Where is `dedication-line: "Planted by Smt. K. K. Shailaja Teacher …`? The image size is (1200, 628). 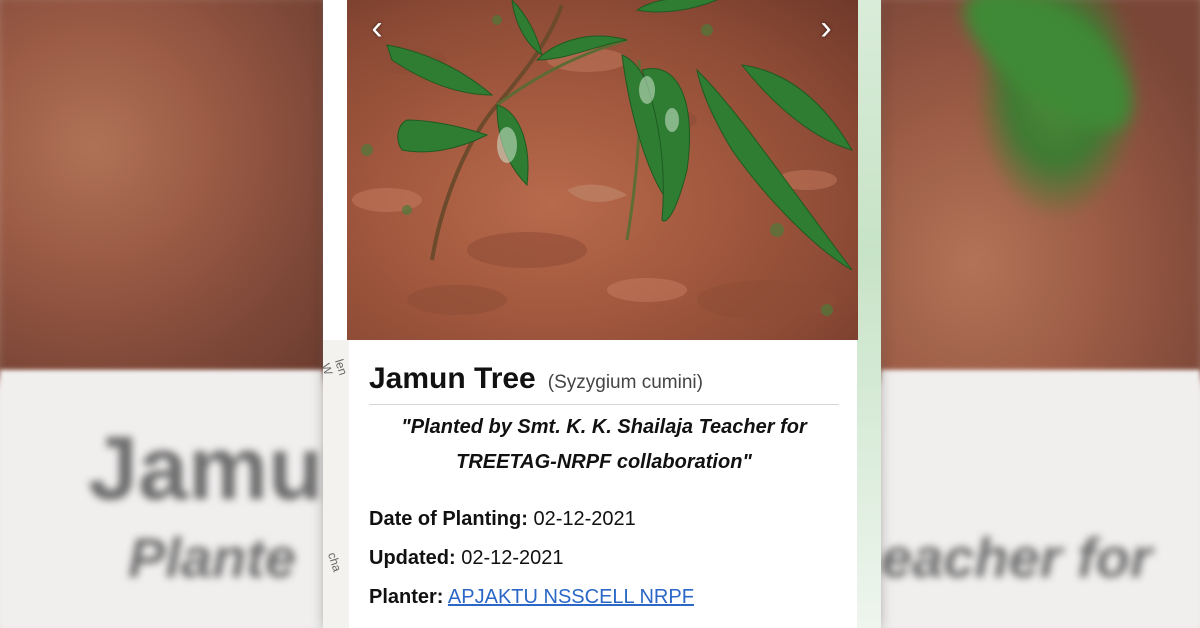
dedication-line: "Planted by Smt. K. K. Shailaja Teacher … is located at coordinates (604, 427).